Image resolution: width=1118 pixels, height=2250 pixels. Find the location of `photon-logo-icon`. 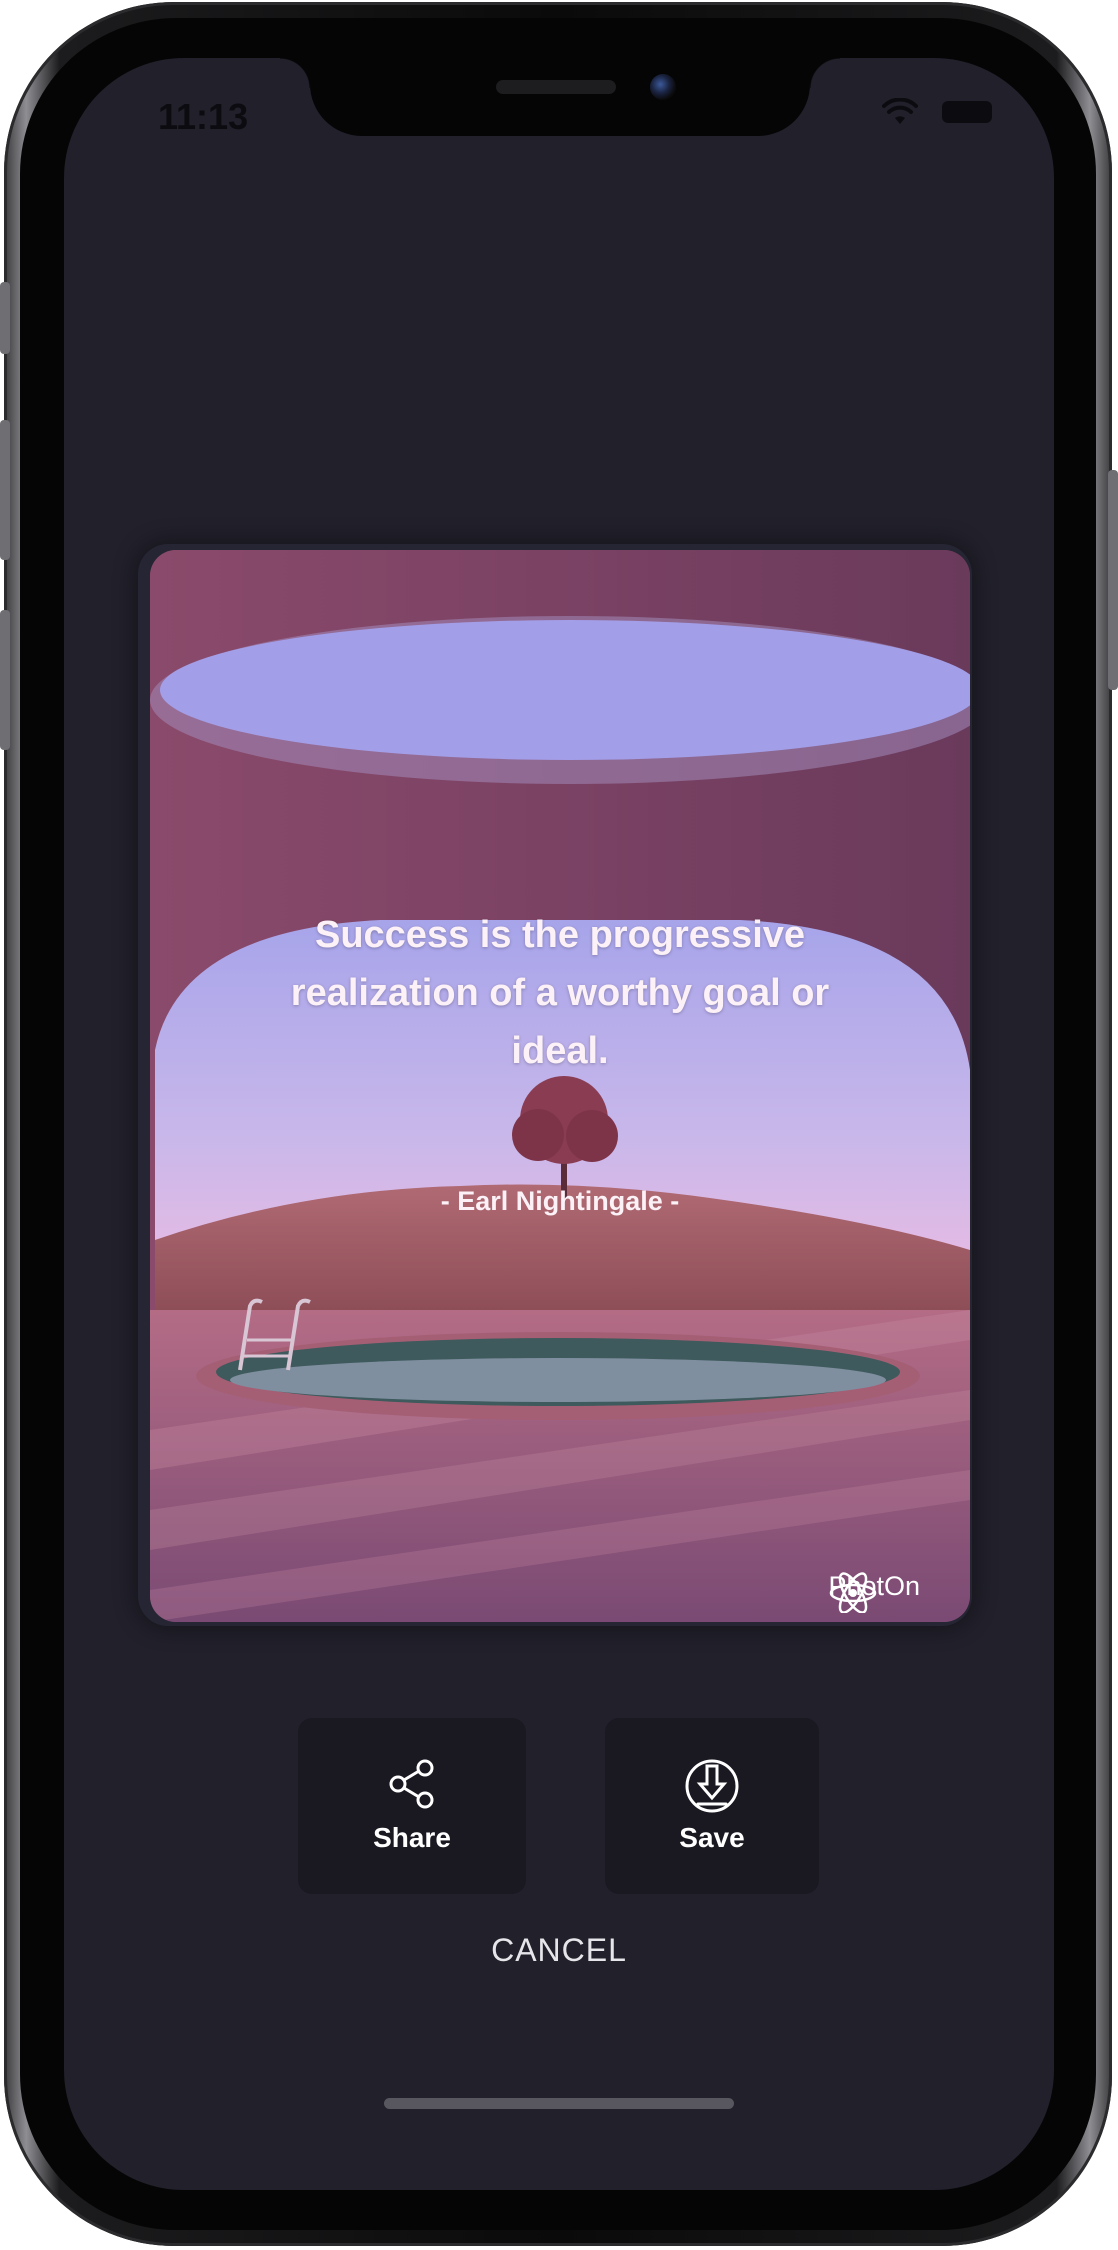

photon-logo-icon is located at coordinates (853, 1592).